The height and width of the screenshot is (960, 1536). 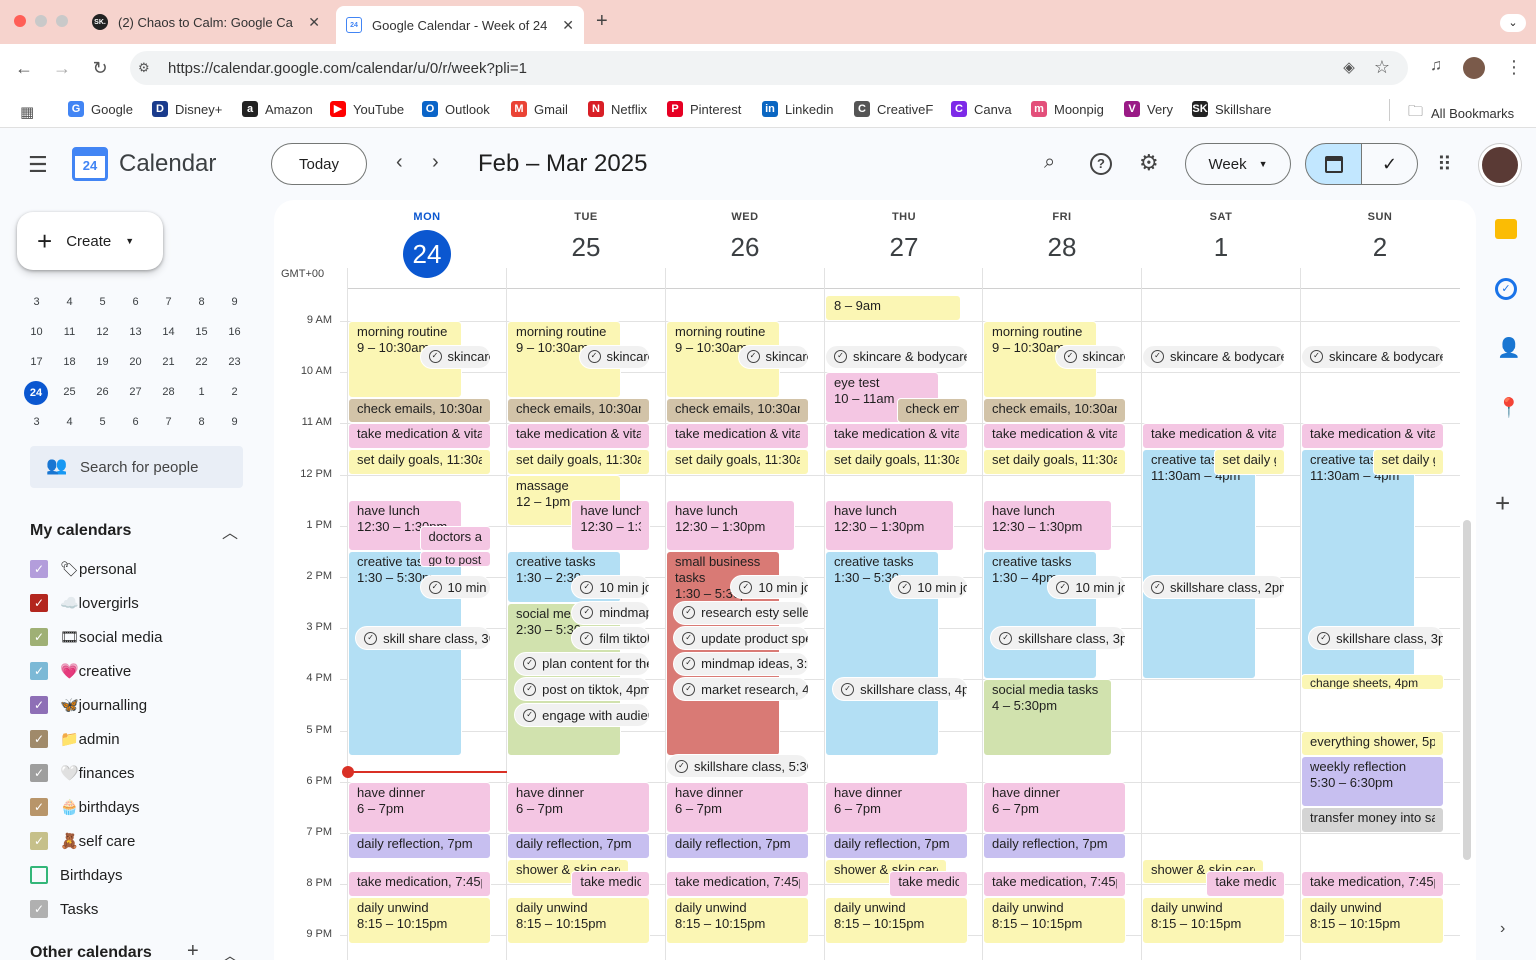 I want to click on bookmark-disney: D Disney+, so click(x=187, y=109).